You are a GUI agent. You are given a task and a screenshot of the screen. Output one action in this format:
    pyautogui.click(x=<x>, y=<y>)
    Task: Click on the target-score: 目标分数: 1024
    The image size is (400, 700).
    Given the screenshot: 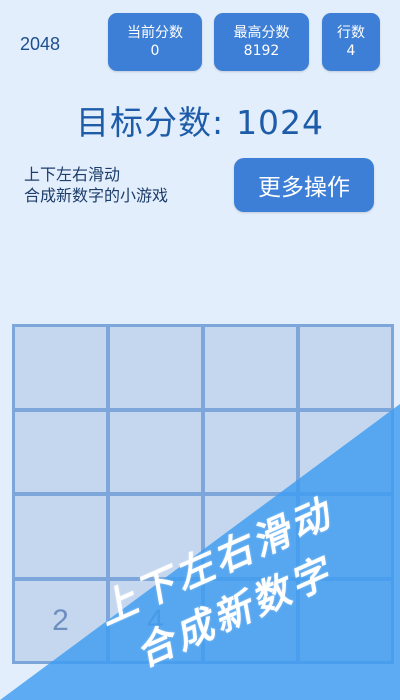 What is the action you would take?
    pyautogui.click(x=200, y=121)
    